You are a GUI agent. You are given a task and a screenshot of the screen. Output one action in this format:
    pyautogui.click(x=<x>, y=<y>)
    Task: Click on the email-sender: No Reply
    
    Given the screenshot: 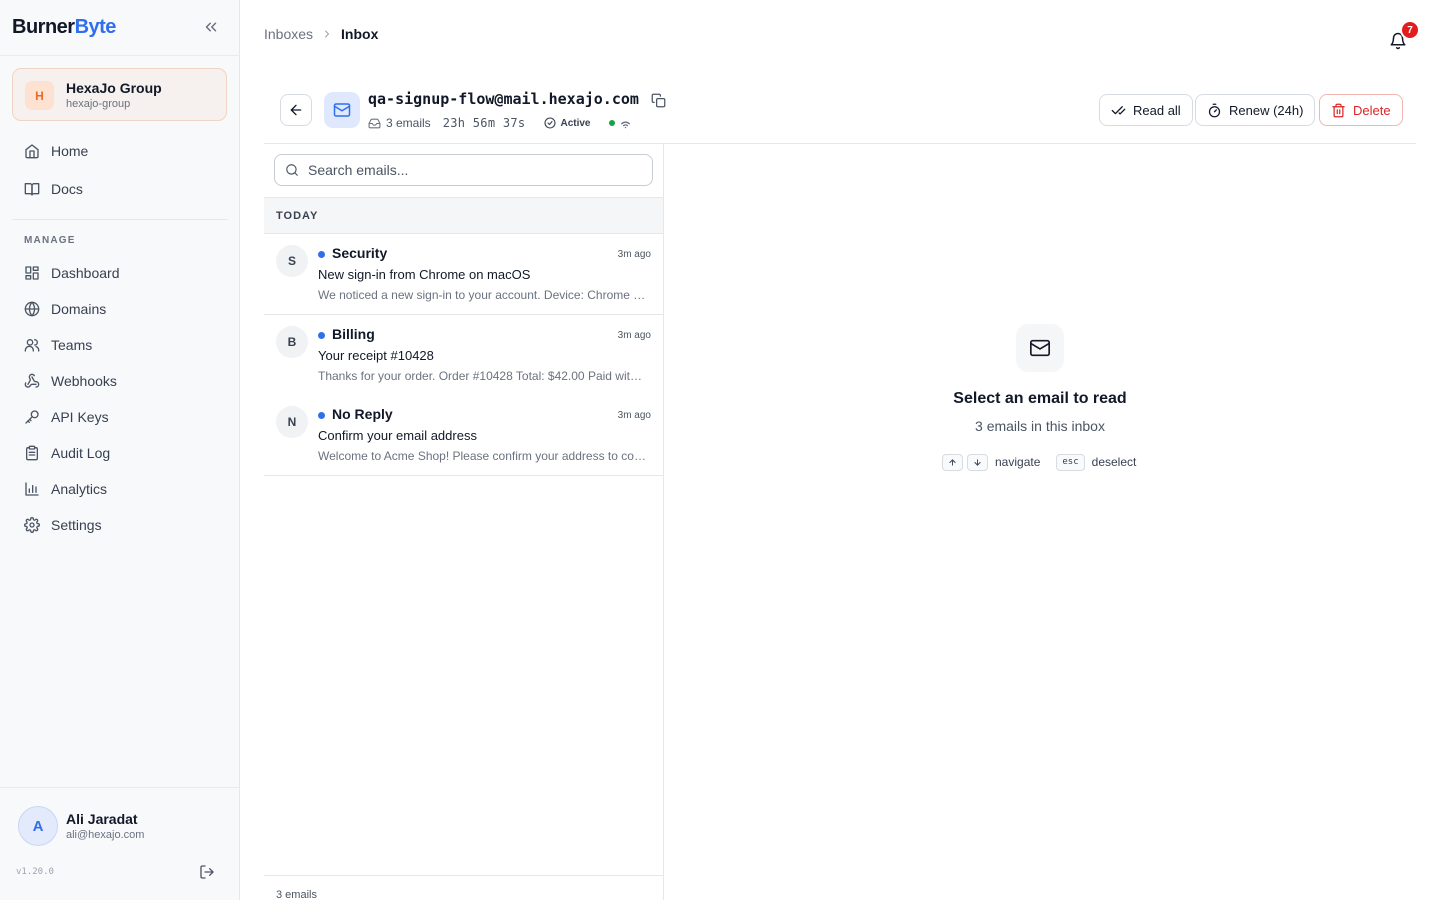 What is the action you would take?
    pyautogui.click(x=362, y=414)
    